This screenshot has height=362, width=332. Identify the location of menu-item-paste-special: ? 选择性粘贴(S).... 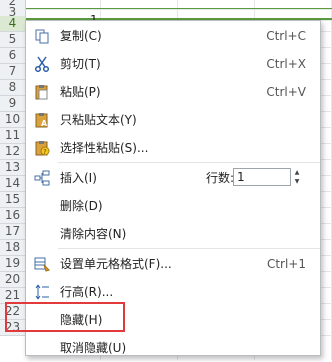
(173, 148).